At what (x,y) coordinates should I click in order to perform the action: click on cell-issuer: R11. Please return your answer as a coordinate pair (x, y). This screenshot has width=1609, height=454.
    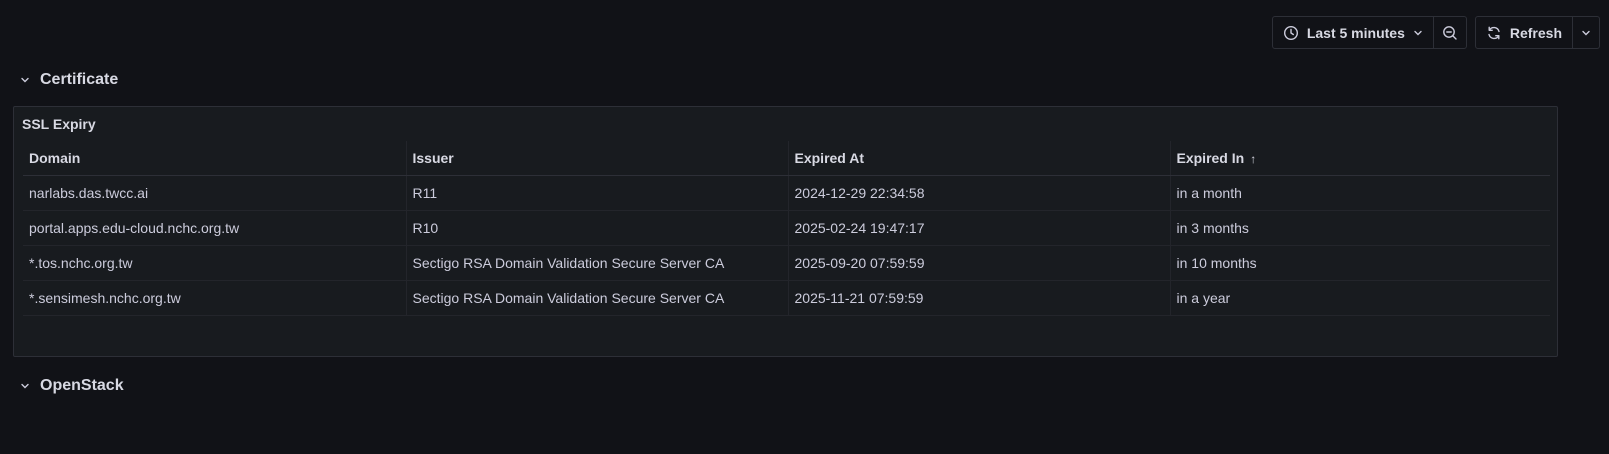
    Looking at the image, I should click on (596, 193).